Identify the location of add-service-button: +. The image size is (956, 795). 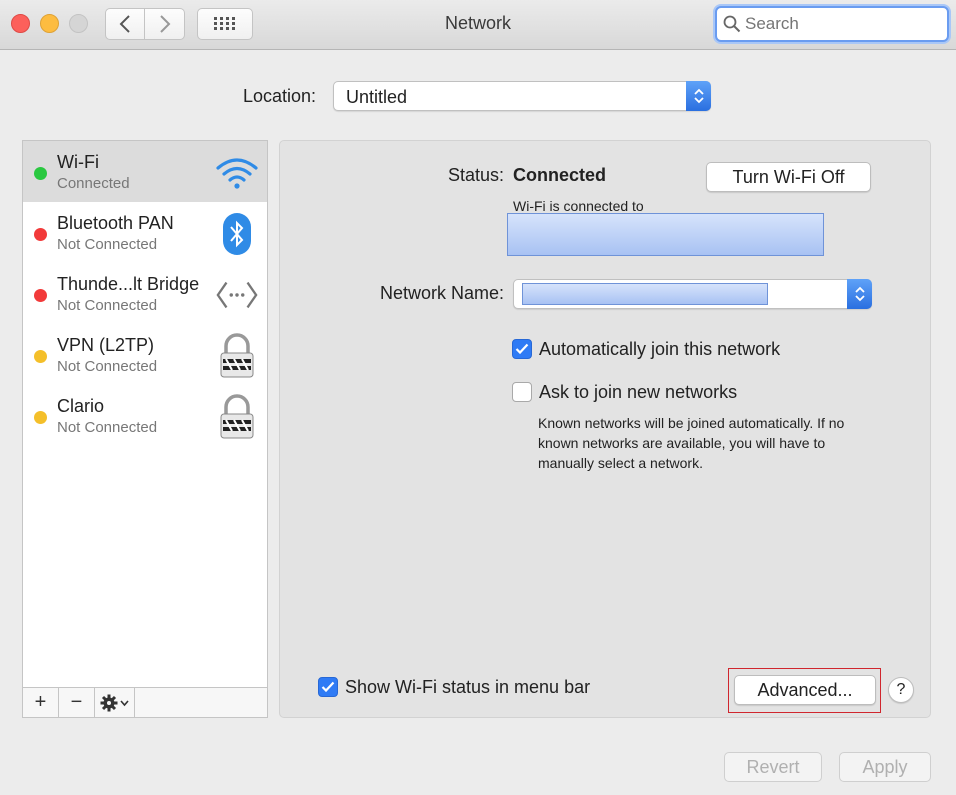
(41, 702).